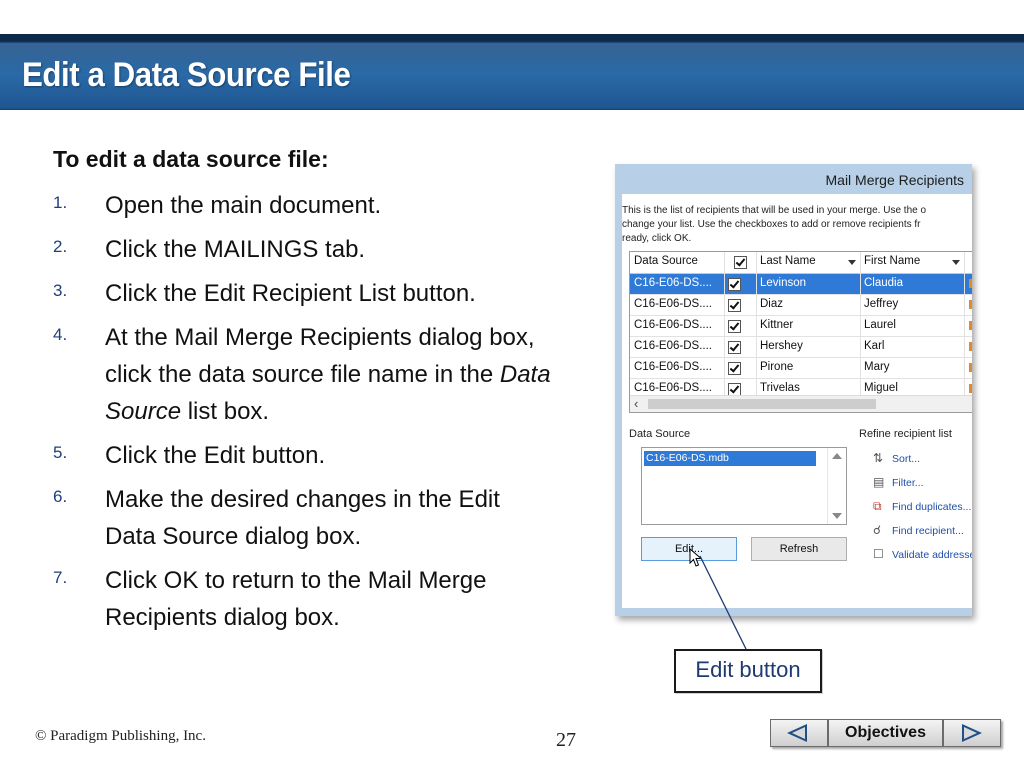 The image size is (1024, 768). Describe the element at coordinates (60, 452) in the screenshot. I see `step-number: 5.` at that location.